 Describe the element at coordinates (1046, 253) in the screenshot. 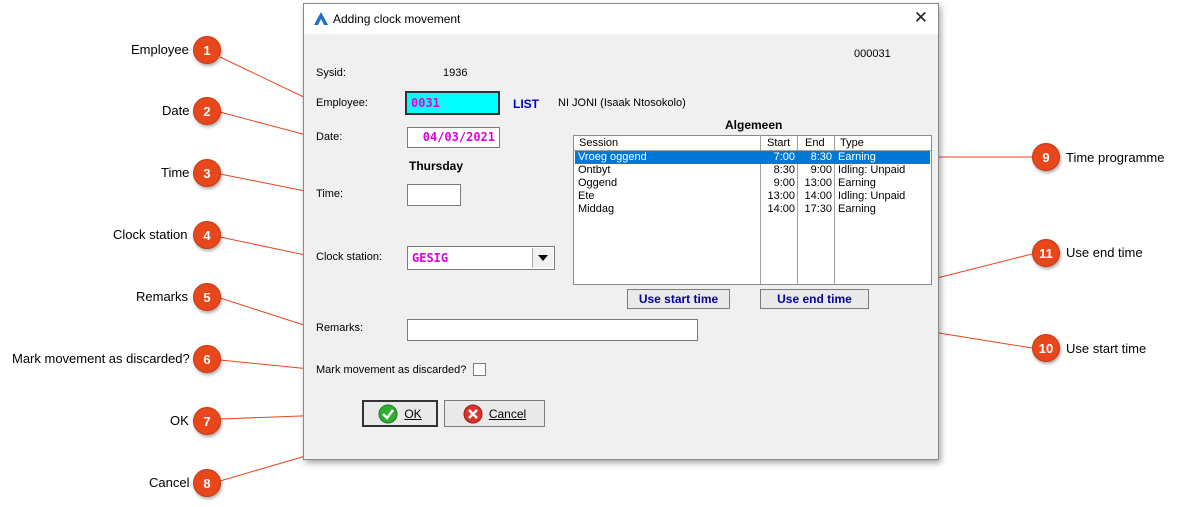

I see `callout-badge-11: 11` at that location.